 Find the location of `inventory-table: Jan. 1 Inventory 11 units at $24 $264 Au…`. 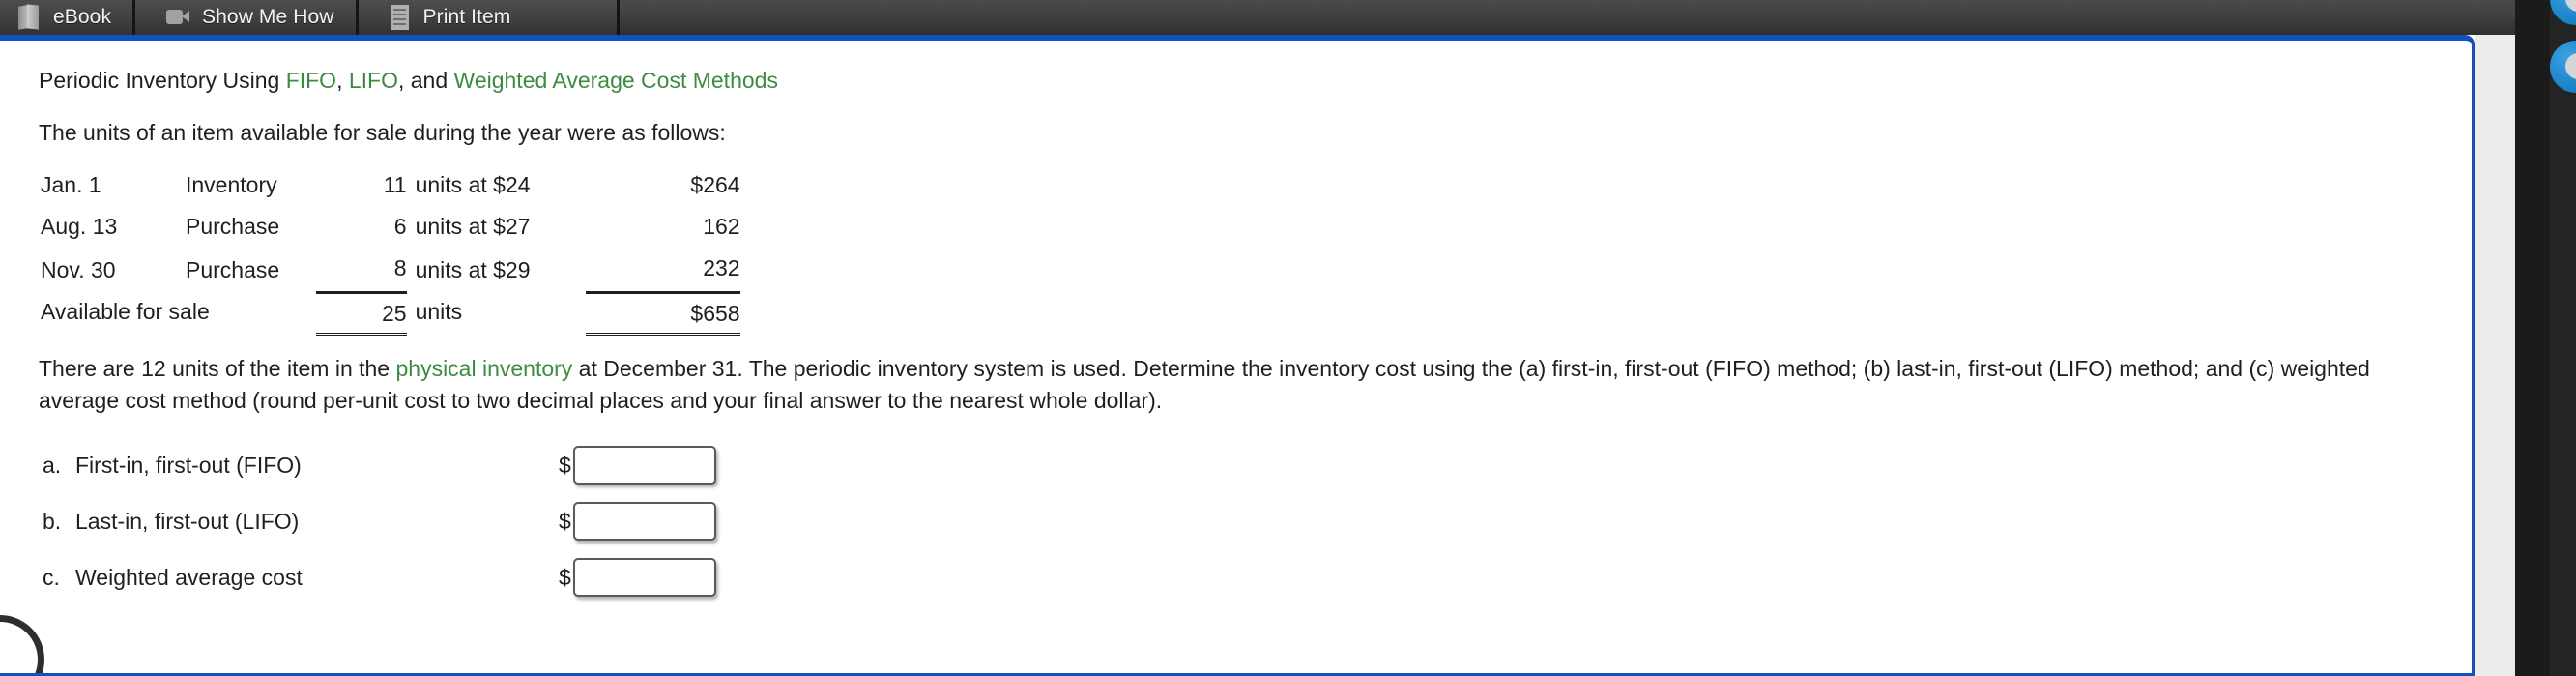

inventory-table: Jan. 1 Inventory 11 units at $24 $264 Au… is located at coordinates (390, 251).